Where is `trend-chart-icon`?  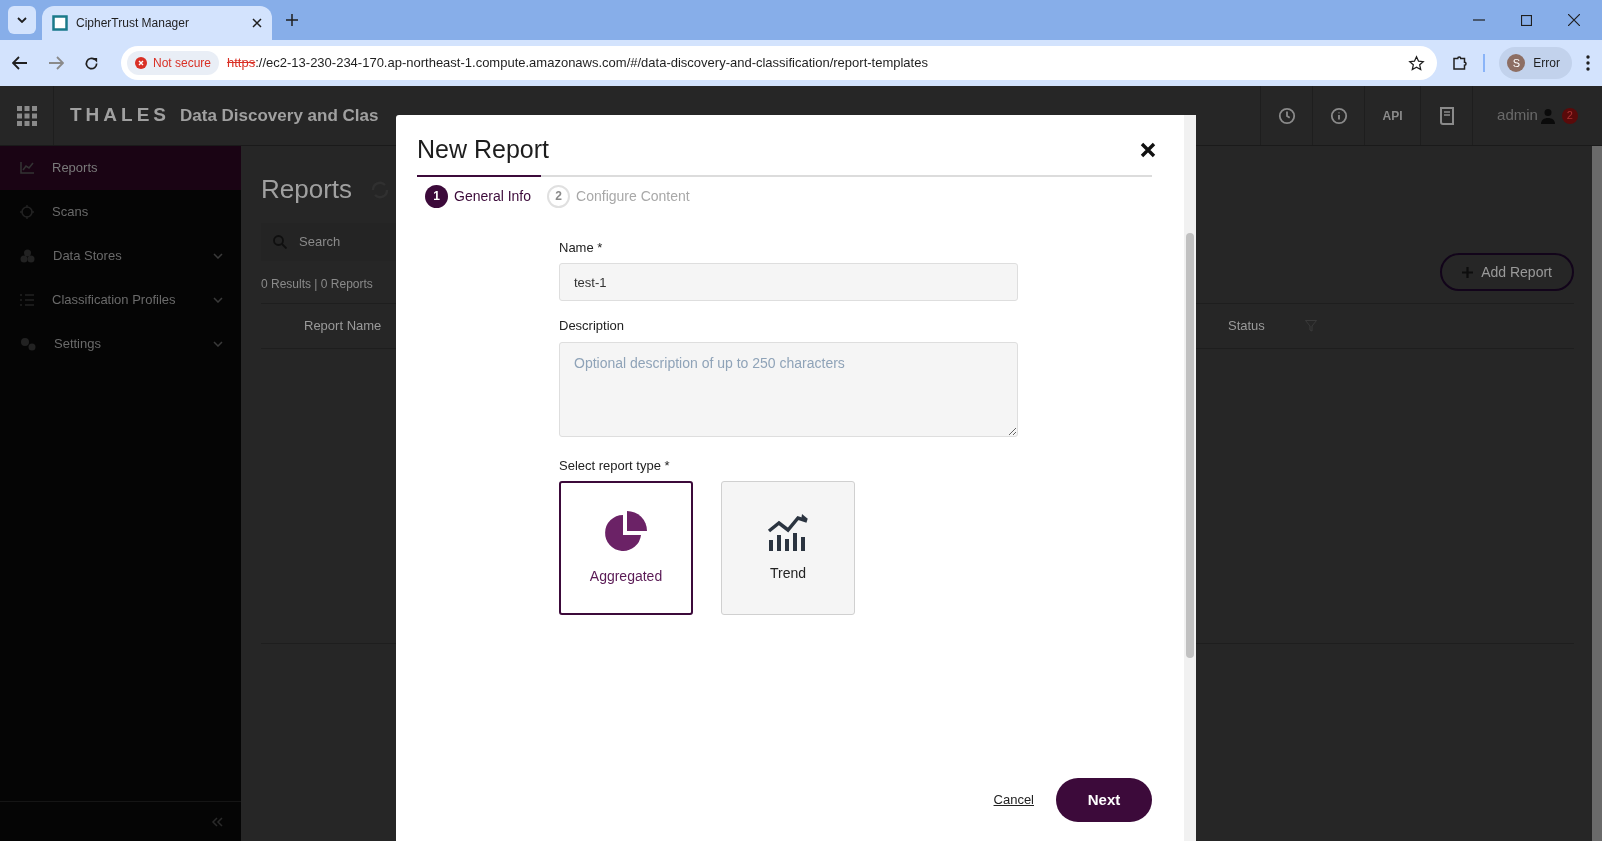
trend-chart-icon is located at coordinates (788, 531).